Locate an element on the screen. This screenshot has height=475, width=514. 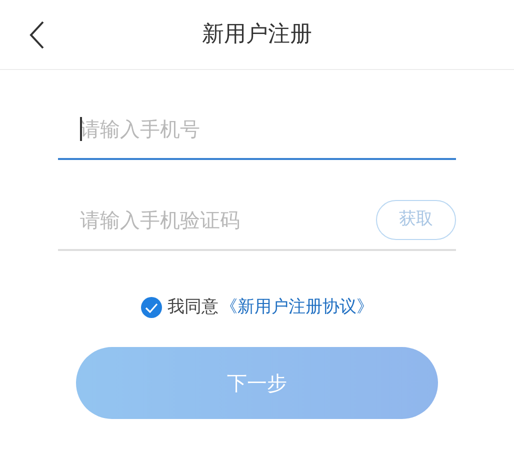
phone-input-field: 请输入手机号 is located at coordinates (257, 129).